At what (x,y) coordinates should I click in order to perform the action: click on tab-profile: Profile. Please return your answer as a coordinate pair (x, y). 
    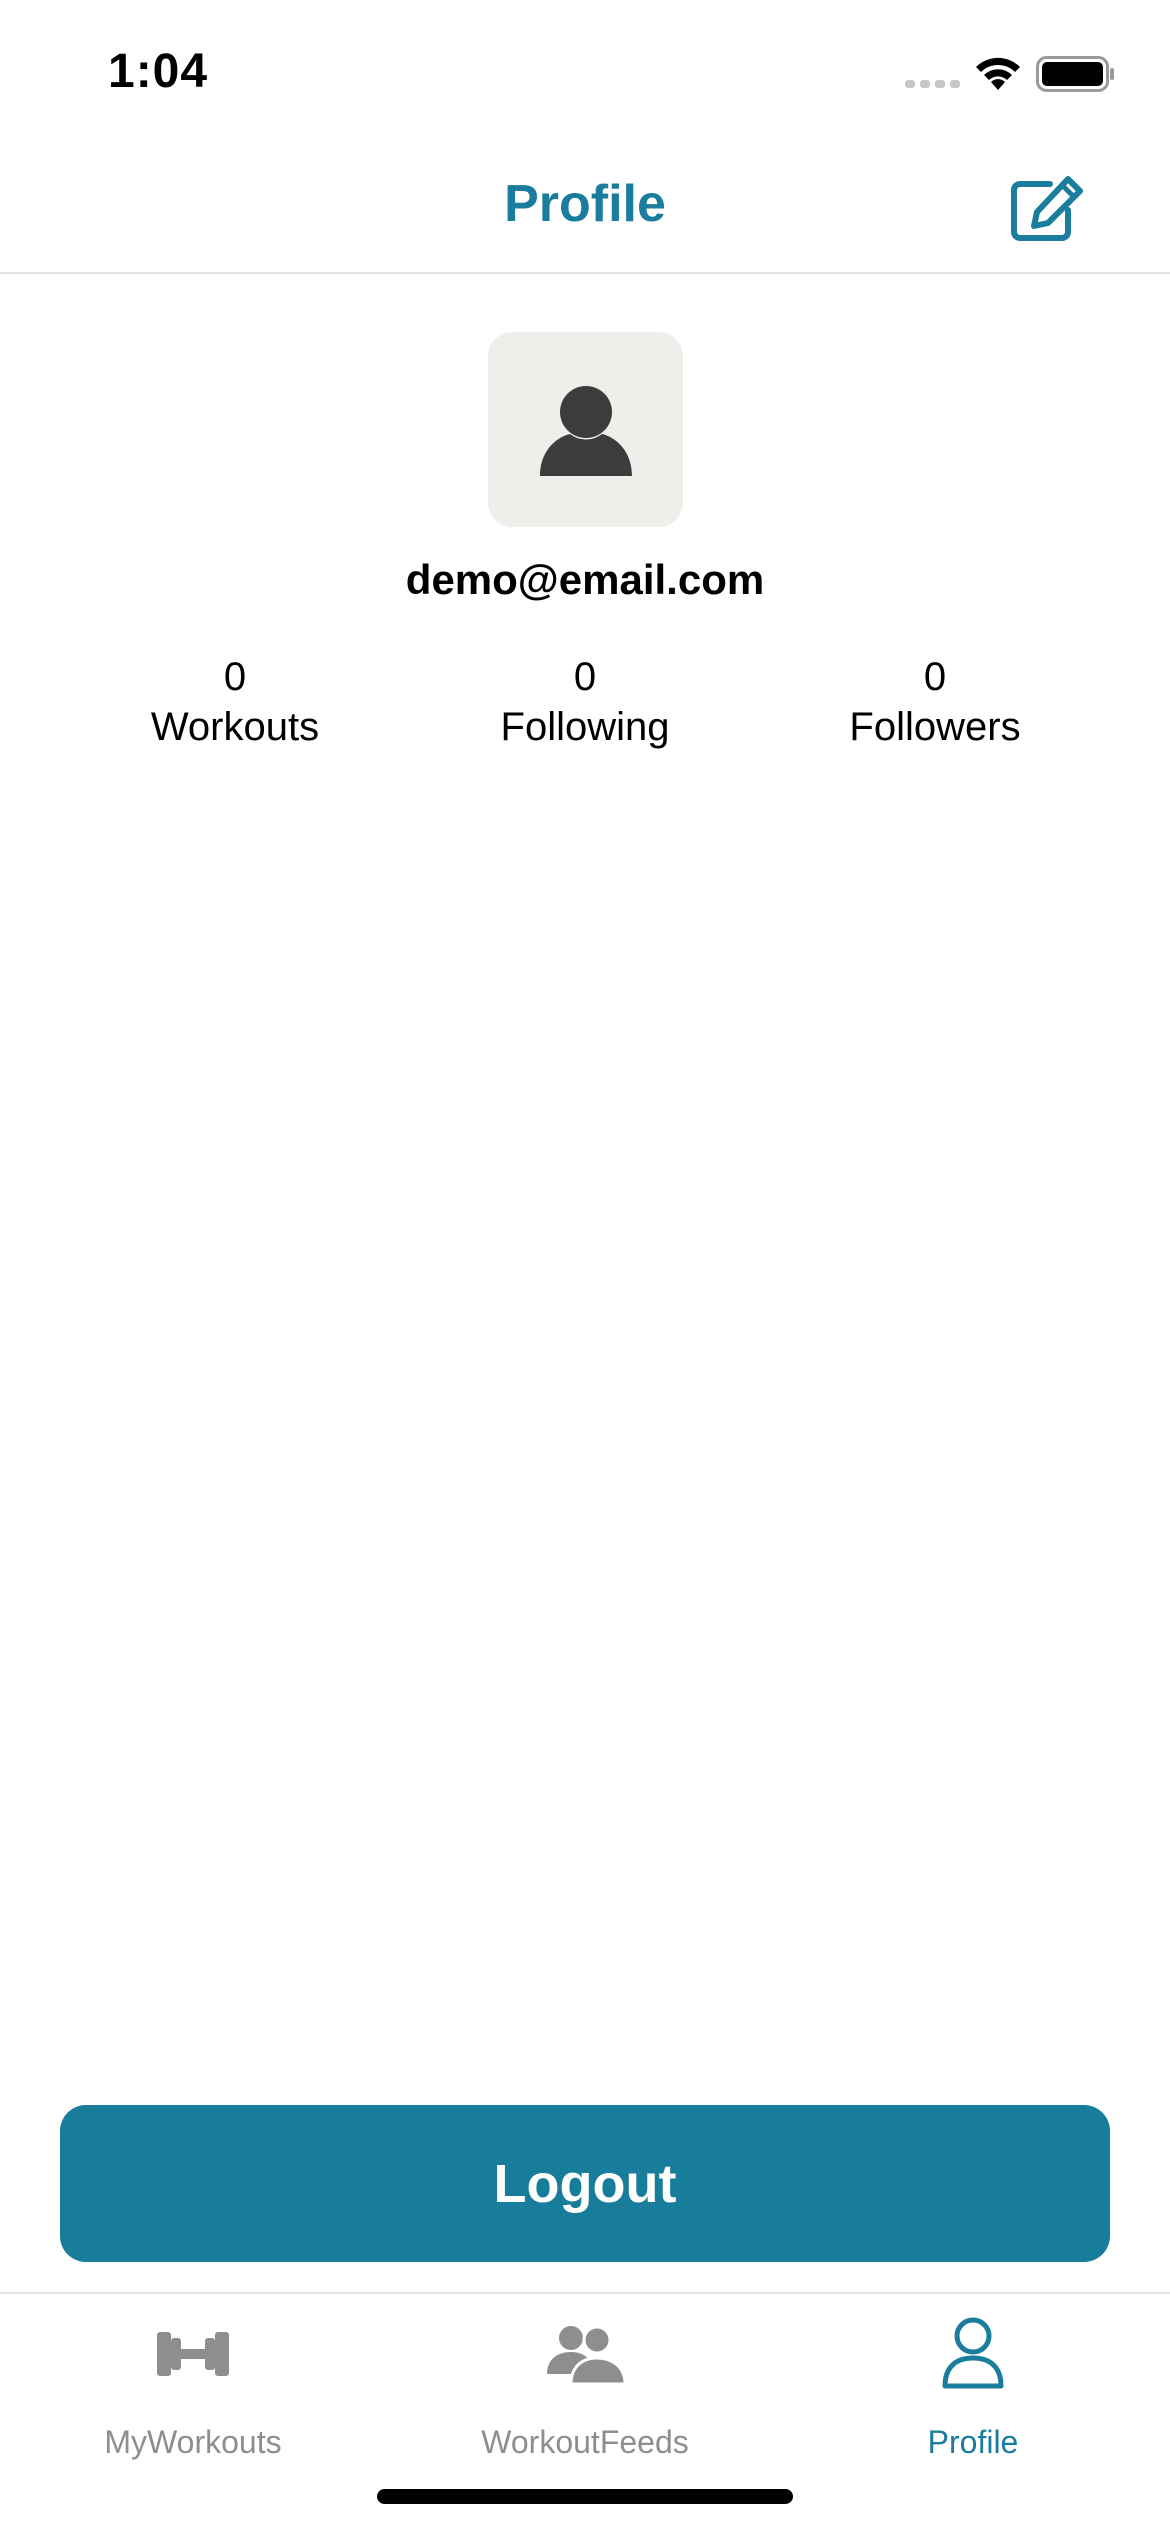
    Looking at the image, I should click on (973, 2389).